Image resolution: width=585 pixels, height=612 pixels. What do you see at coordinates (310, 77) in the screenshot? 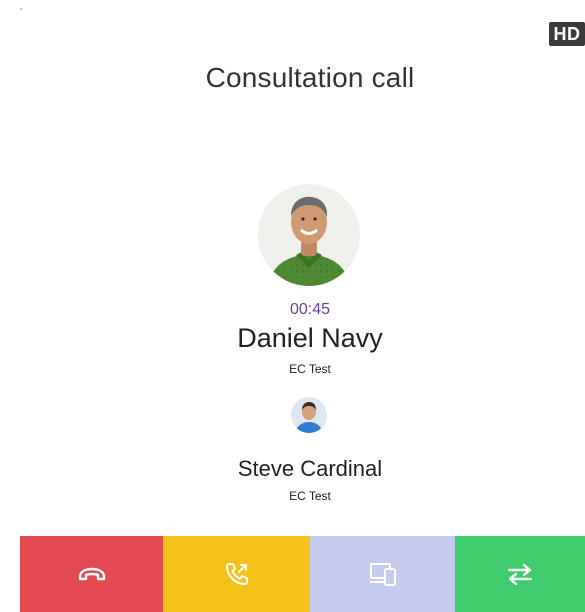
I see `page-title: Consultation call` at bounding box center [310, 77].